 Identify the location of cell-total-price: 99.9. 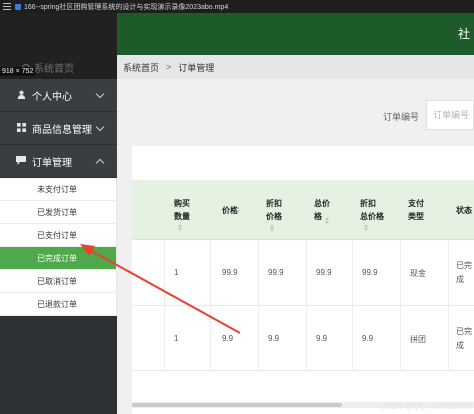
(324, 272).